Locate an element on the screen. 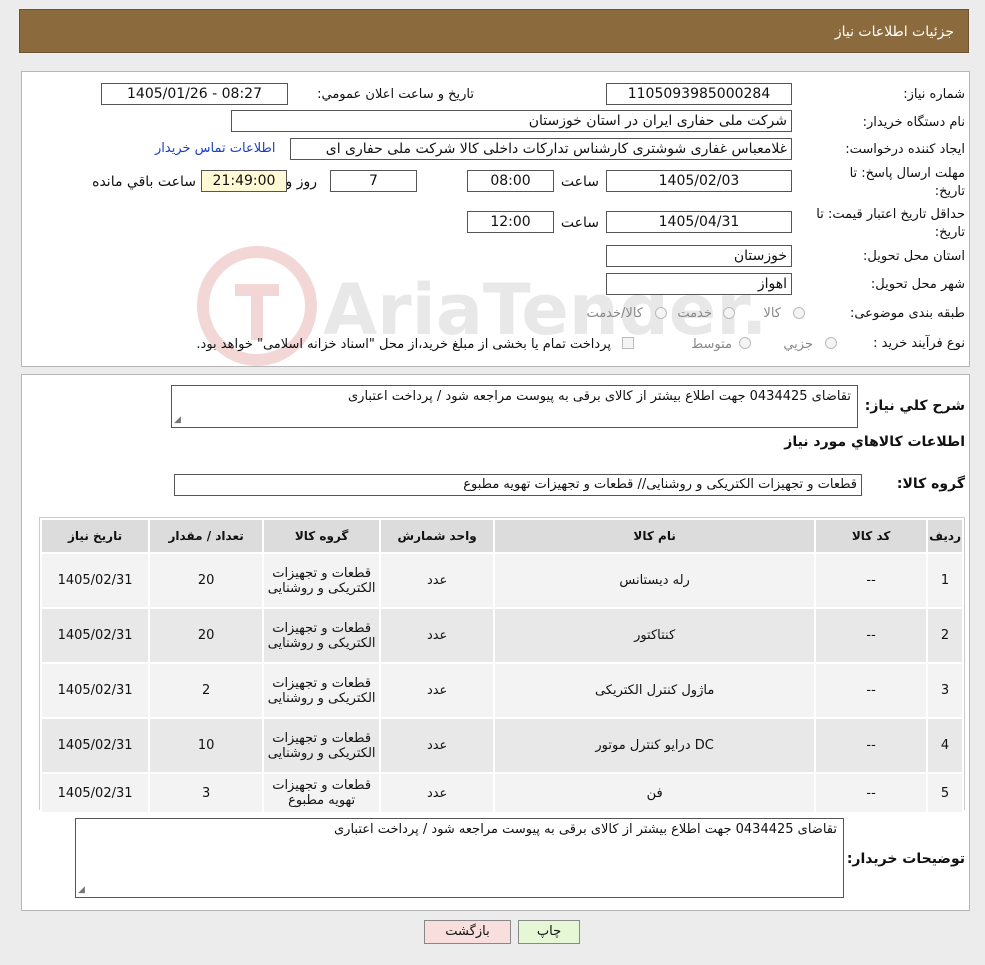  reply-deadline-label-date: تاریخ: is located at coordinates (949, 191).